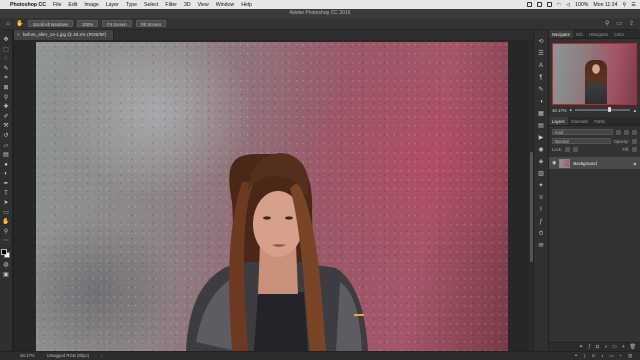 This screenshot has height=360, width=640. I want to click on navigator-zoom-value: 48.17%, so click(559, 110).